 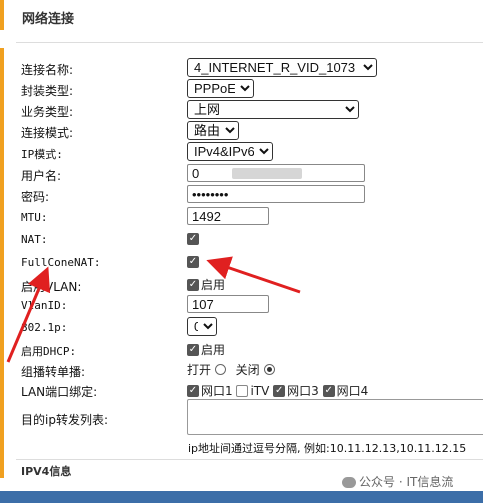 I want to click on annotation-arrows, so click(x=153, y=309).